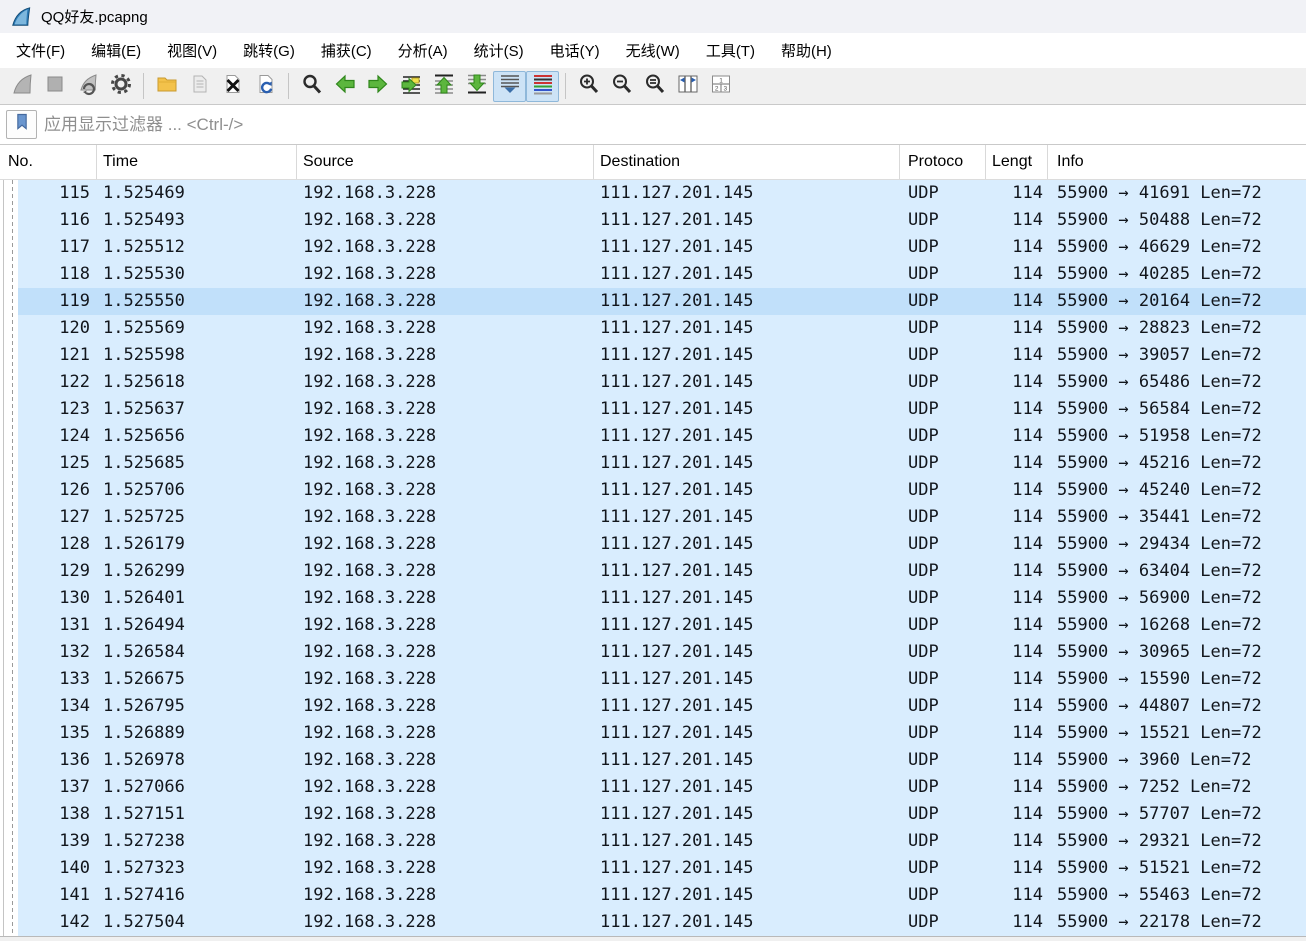  What do you see at coordinates (1177, 841) in the screenshot?
I see `cell-info: 55900 → 29321 Len=72` at bounding box center [1177, 841].